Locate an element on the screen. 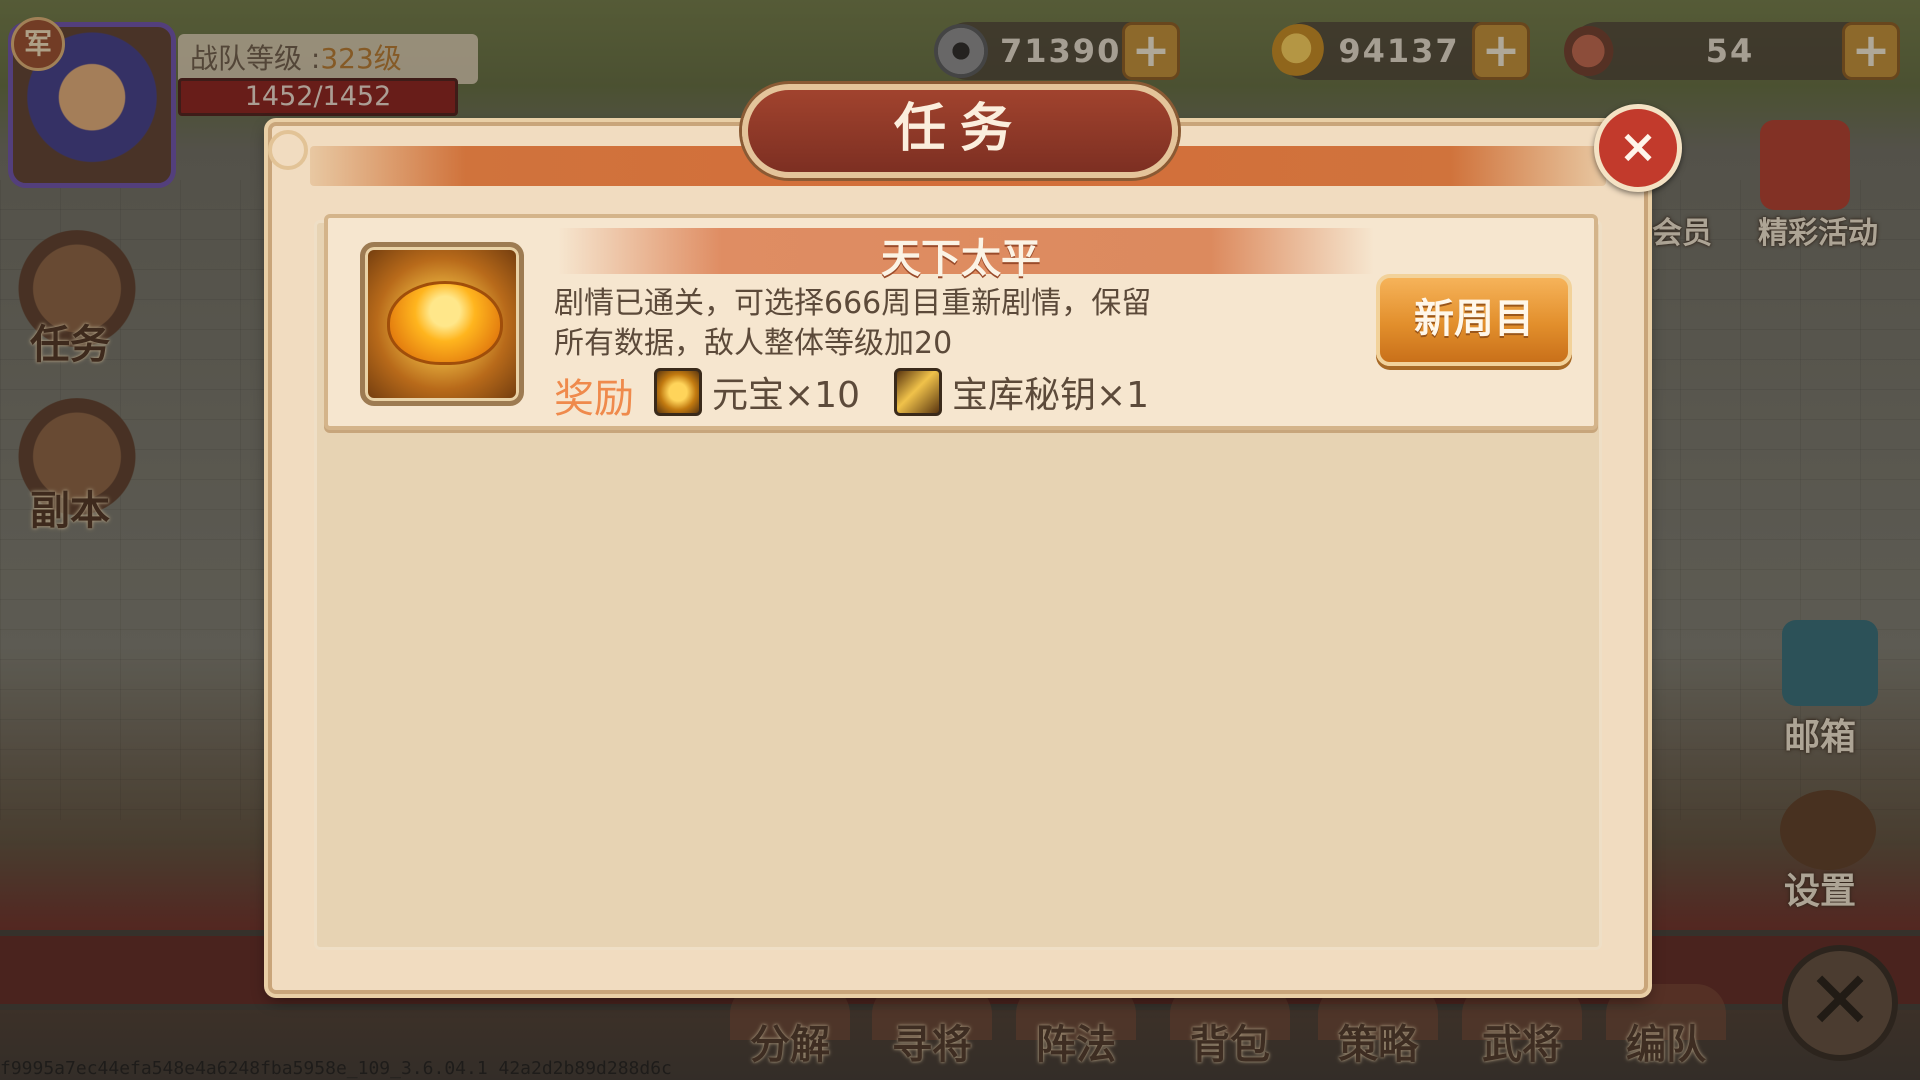 This screenshot has height=1080, width=1920. new-cycle-button: 新周目 is located at coordinates (1474, 320).